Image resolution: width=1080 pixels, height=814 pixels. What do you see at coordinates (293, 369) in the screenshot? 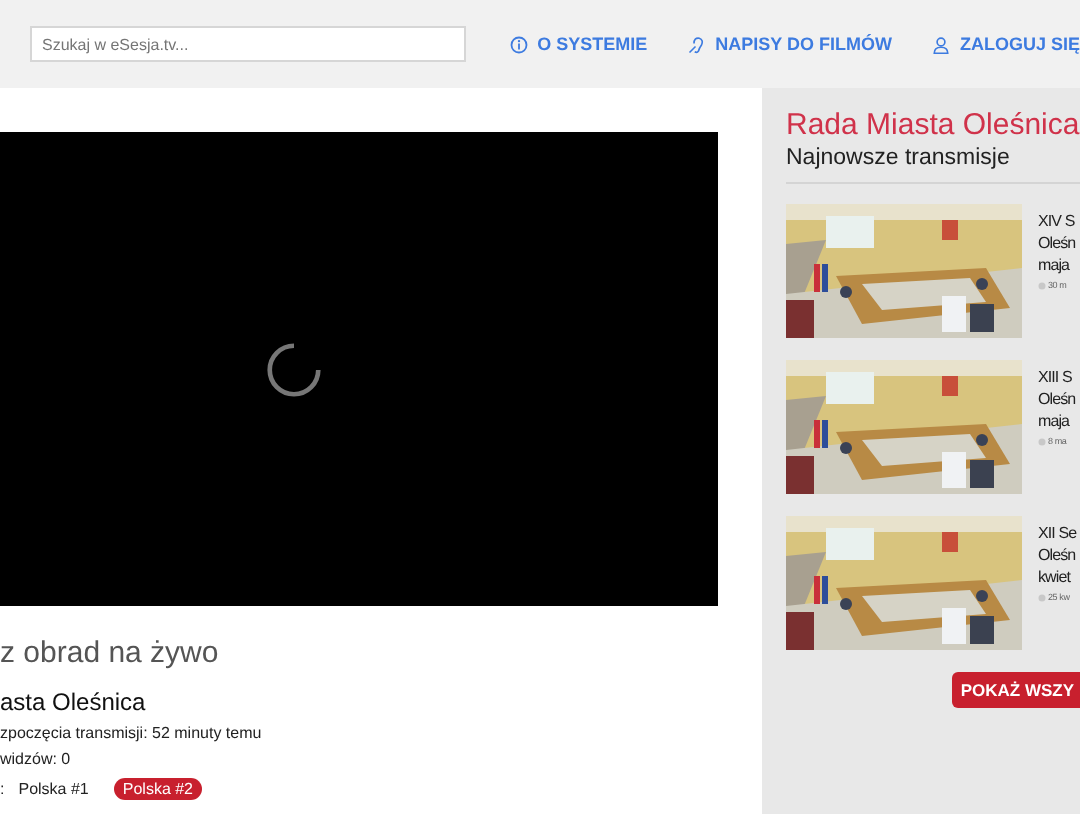
I see `loading-spinner-icon` at bounding box center [293, 369].